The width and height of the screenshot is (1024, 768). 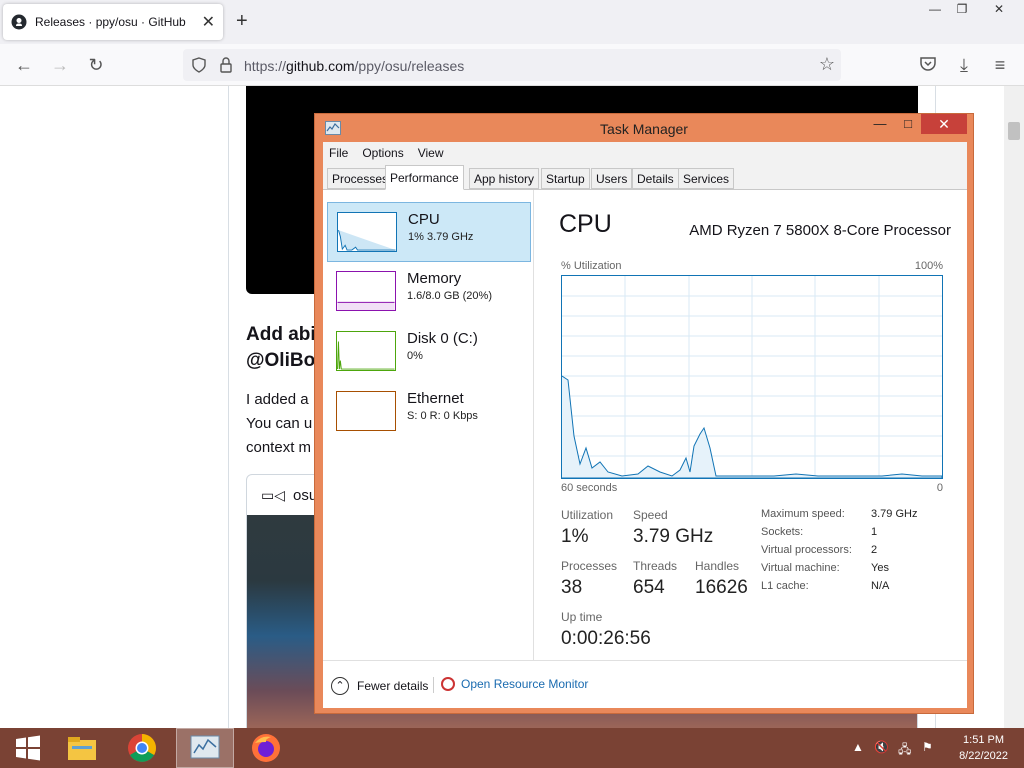 What do you see at coordinates (442, 338) in the screenshot?
I see `disk-label: Disk 0 (C:)` at bounding box center [442, 338].